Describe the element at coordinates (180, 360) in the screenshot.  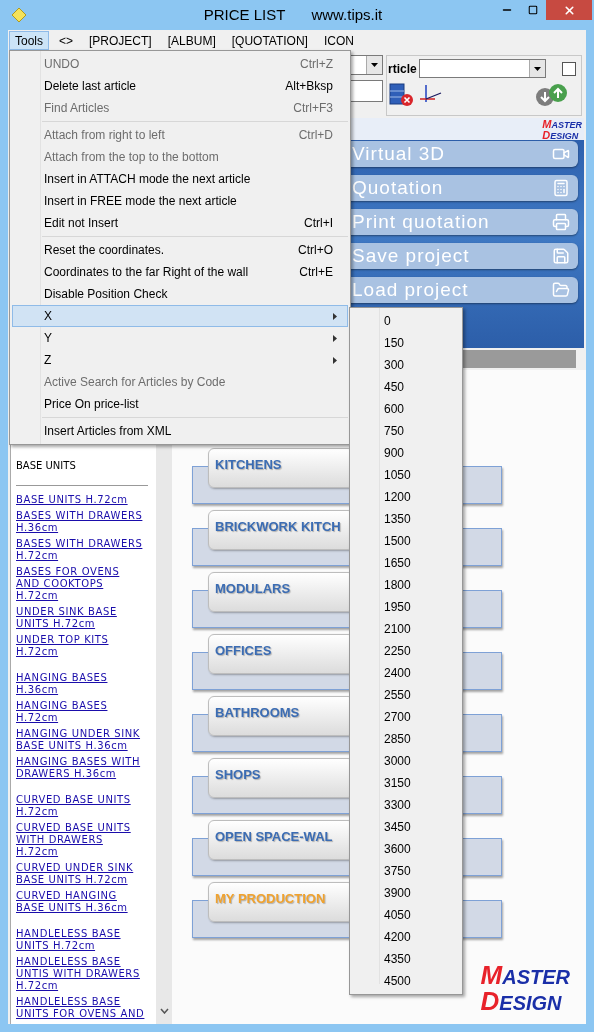
I see `menu-item: Z` at that location.